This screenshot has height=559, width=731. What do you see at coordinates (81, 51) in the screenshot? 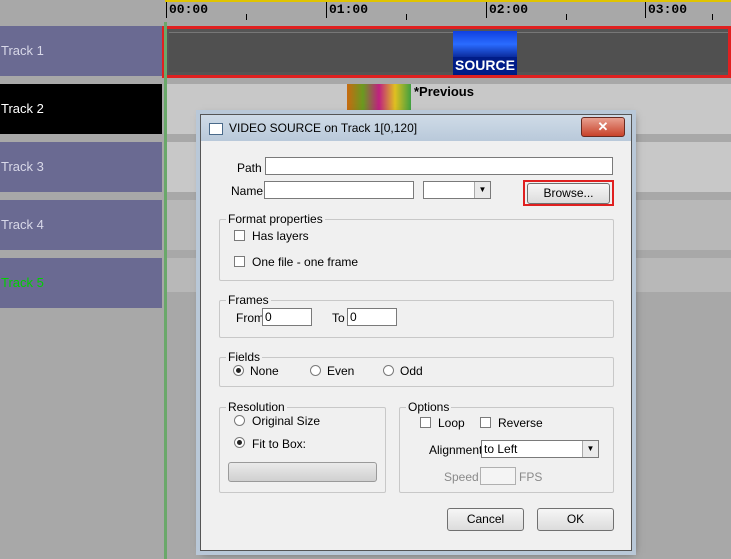
I see `track-1-label: Track 1` at bounding box center [81, 51].